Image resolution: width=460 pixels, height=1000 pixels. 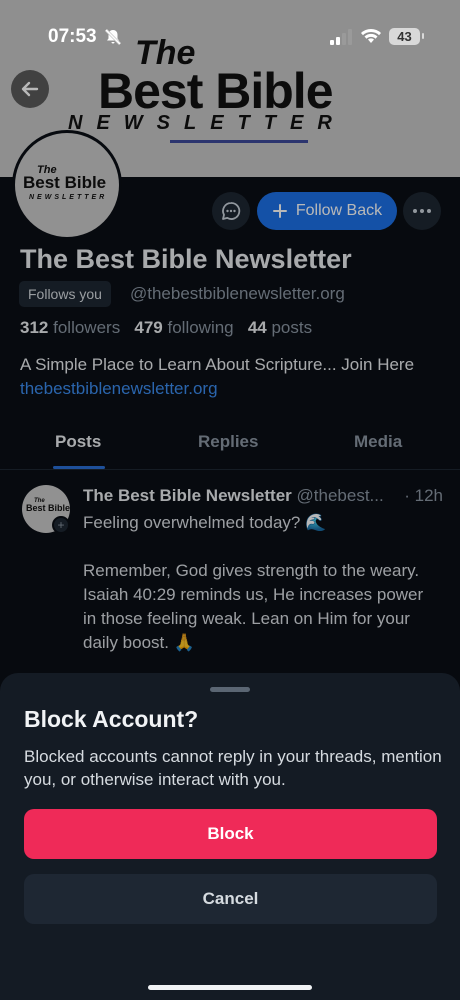 What do you see at coordinates (341, 37) in the screenshot?
I see `cellular-signal-icon` at bounding box center [341, 37].